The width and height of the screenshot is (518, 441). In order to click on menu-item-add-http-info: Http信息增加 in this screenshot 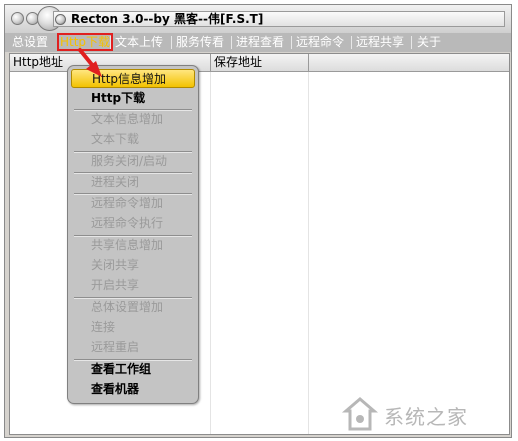, I will do `click(133, 78)`.